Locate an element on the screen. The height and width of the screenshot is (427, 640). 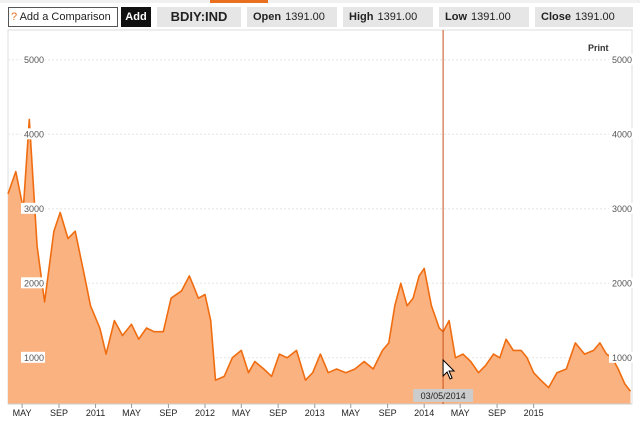
x-tick-label: 2013 is located at coordinates (315, 413).